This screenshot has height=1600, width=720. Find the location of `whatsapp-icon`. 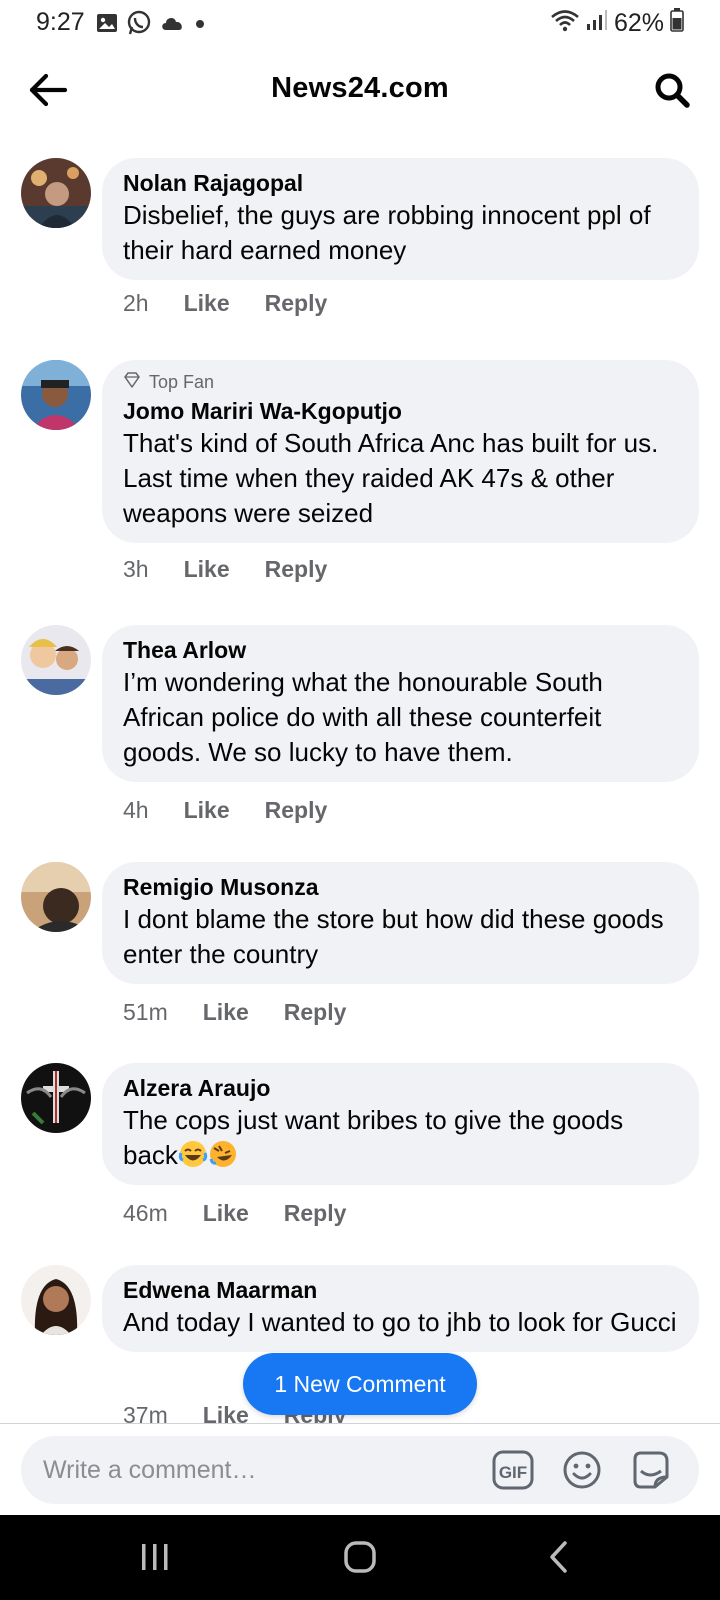

whatsapp-icon is located at coordinates (139, 25).